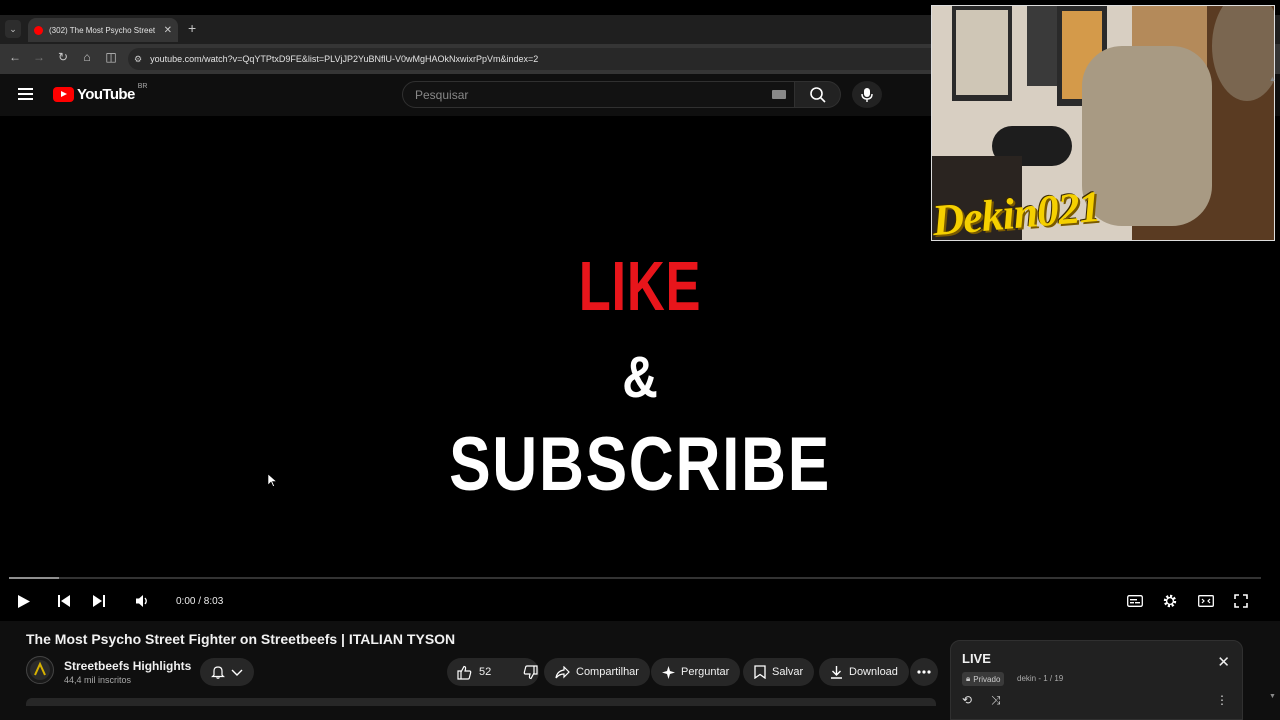  I want to click on close-icon: ✕, so click(1223, 662).